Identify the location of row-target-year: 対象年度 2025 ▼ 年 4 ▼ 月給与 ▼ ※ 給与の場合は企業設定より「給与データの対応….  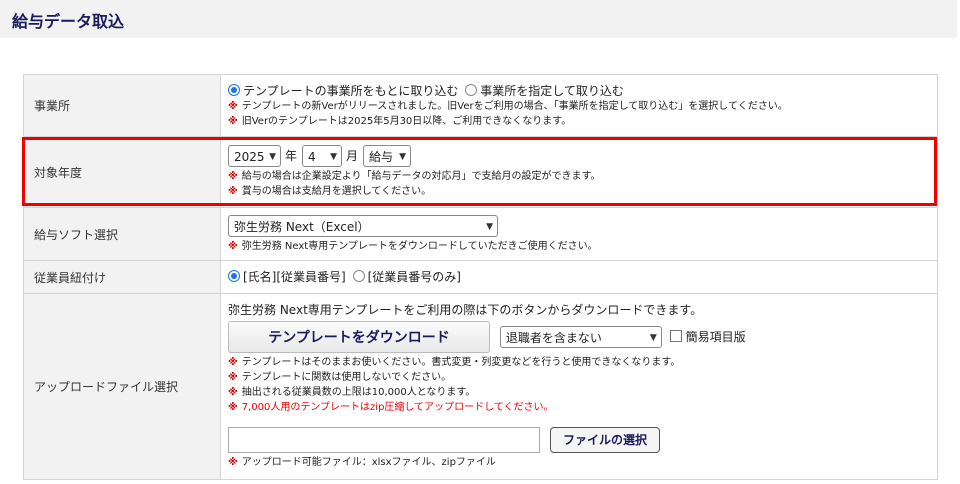
(480, 172).